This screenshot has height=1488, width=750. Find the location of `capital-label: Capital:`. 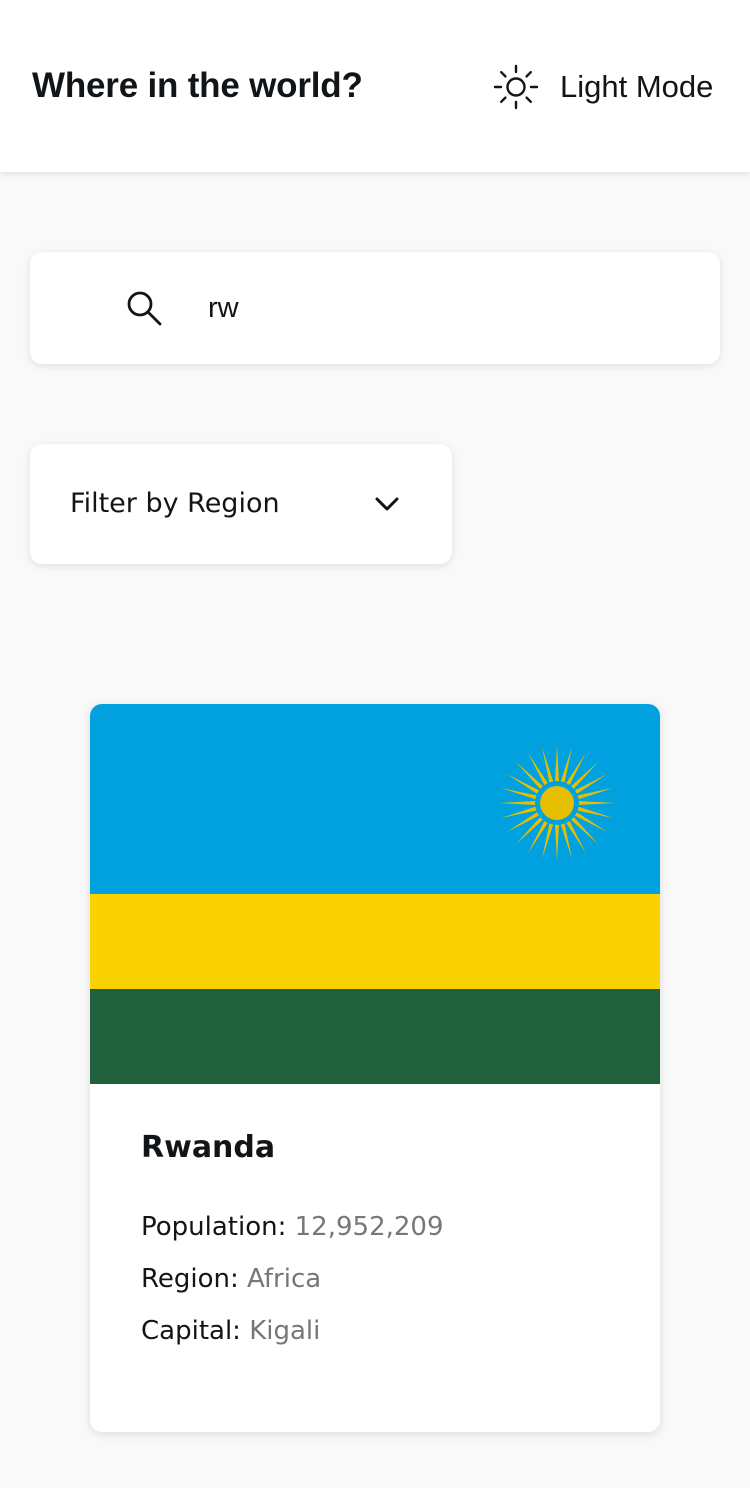

capital-label: Capital: is located at coordinates (191, 1331).